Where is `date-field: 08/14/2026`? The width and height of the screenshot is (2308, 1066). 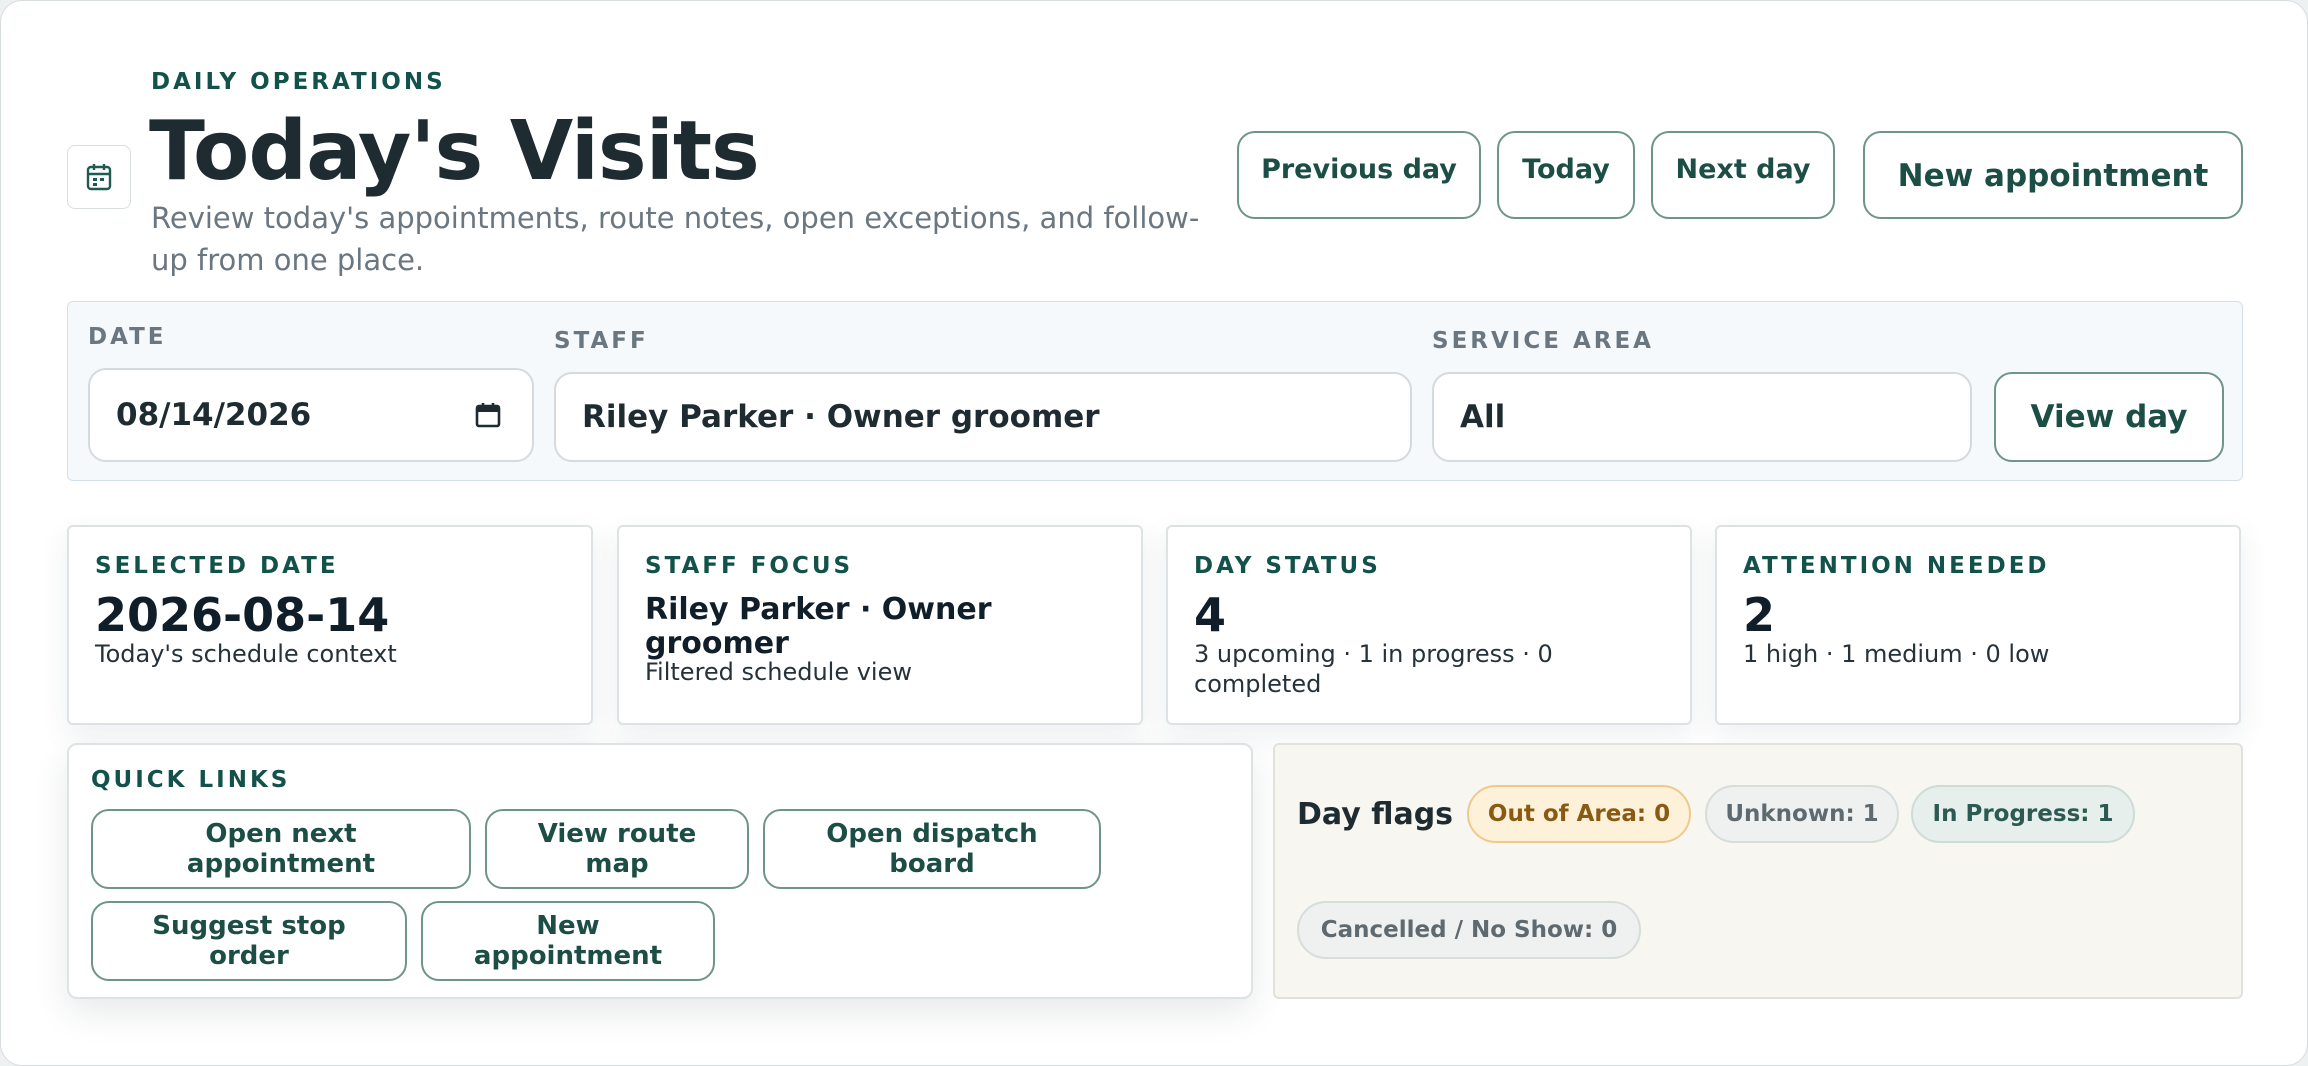 date-field: 08/14/2026 is located at coordinates (311, 415).